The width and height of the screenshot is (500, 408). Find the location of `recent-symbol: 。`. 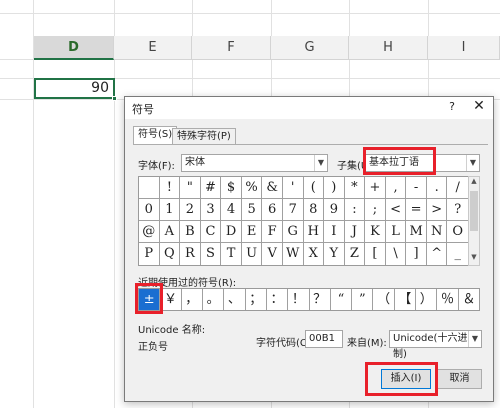

recent-symbol: 。 is located at coordinates (214, 299).